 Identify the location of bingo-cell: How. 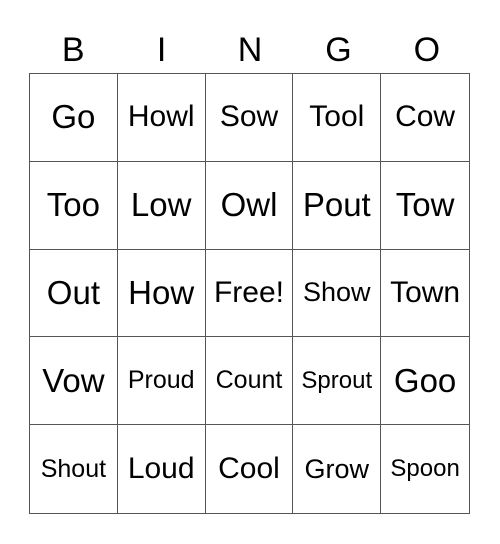
(161, 293).